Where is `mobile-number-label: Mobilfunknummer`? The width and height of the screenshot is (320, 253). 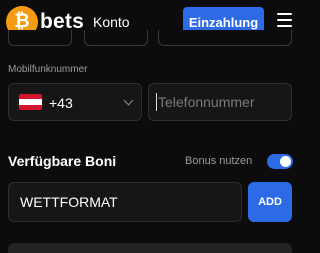 mobile-number-label: Mobilfunknummer is located at coordinates (48, 69).